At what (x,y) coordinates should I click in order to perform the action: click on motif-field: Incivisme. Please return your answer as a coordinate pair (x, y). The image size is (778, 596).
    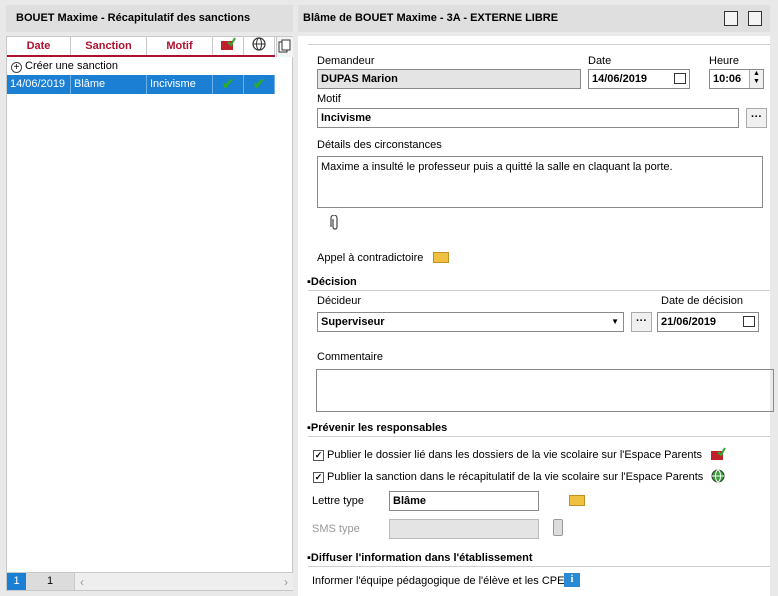
    Looking at the image, I should click on (528, 118).